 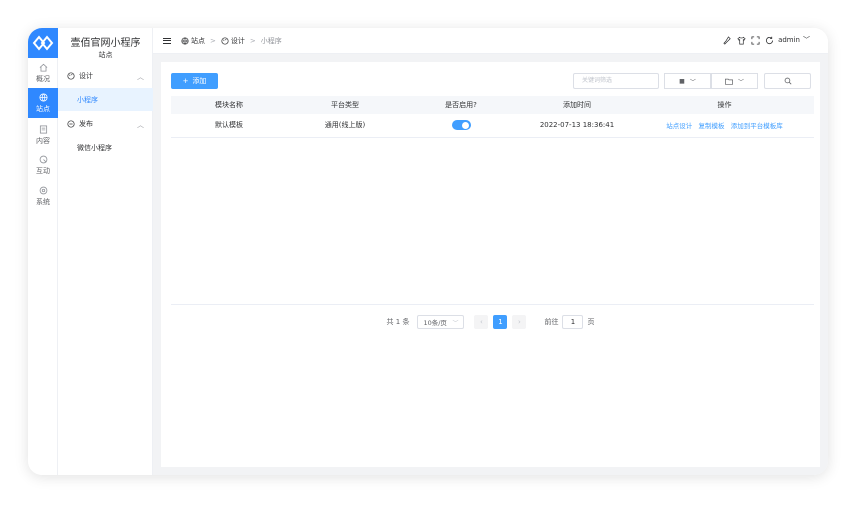 What do you see at coordinates (185, 81) in the screenshot?
I see `plus-icon: +` at bounding box center [185, 81].